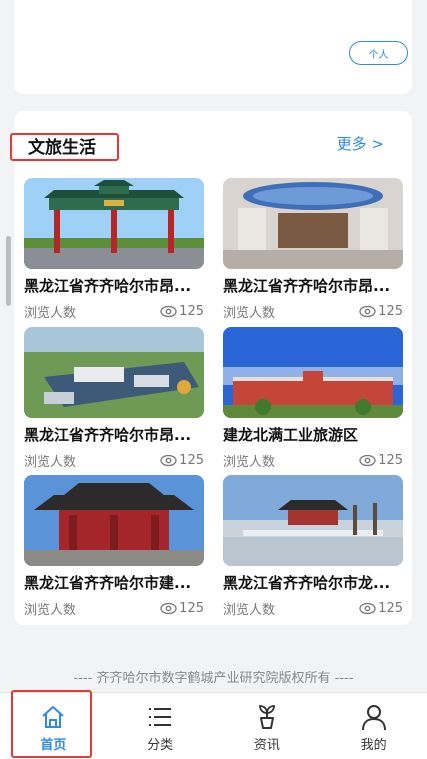 This screenshot has height=759, width=427. Describe the element at coordinates (51, 724) in the screenshot. I see `nav-highlight-box` at that location.